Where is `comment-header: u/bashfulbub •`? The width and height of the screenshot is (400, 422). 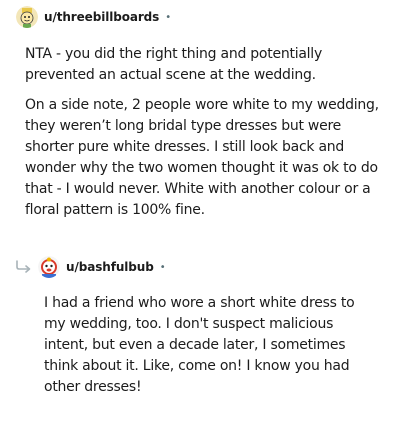 comment-header: u/bashfulbub • is located at coordinates (90, 267).